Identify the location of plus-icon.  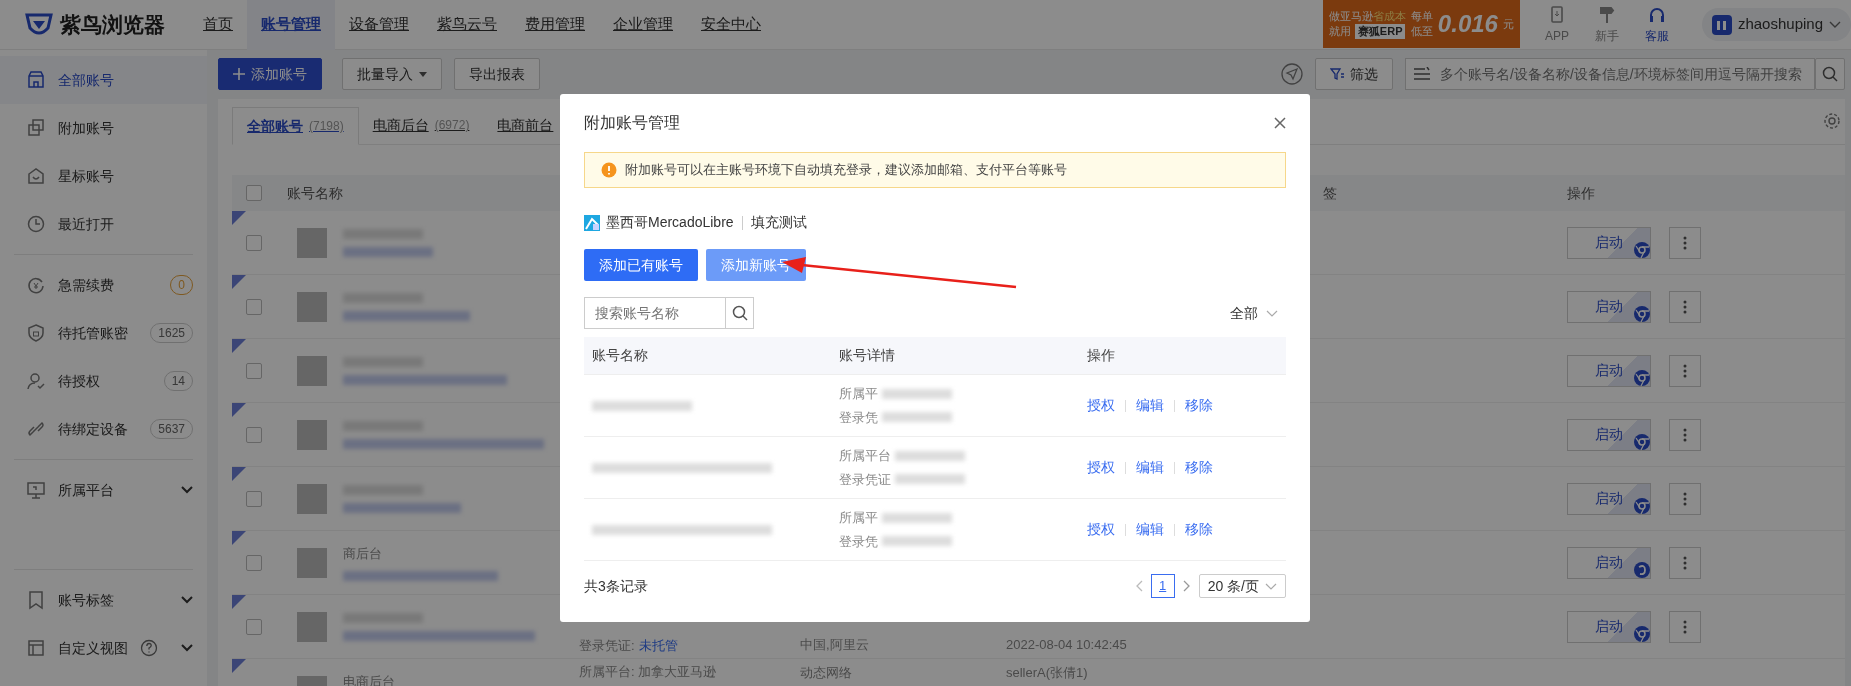
(239, 74).